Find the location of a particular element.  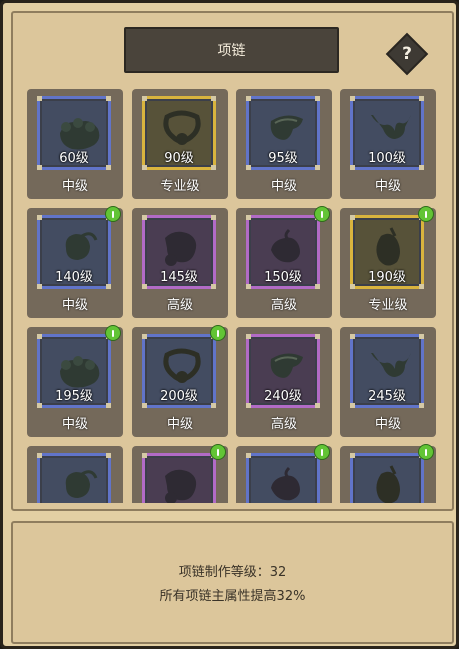

necklace-card: 60级中级 is located at coordinates (75, 144).